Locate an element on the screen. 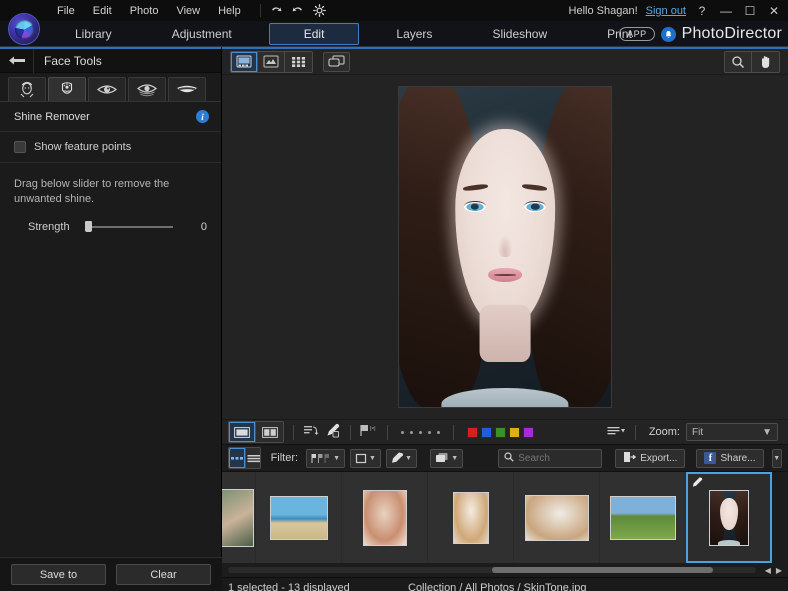  scroll-next-icon: ▶ is located at coordinates (779, 570).